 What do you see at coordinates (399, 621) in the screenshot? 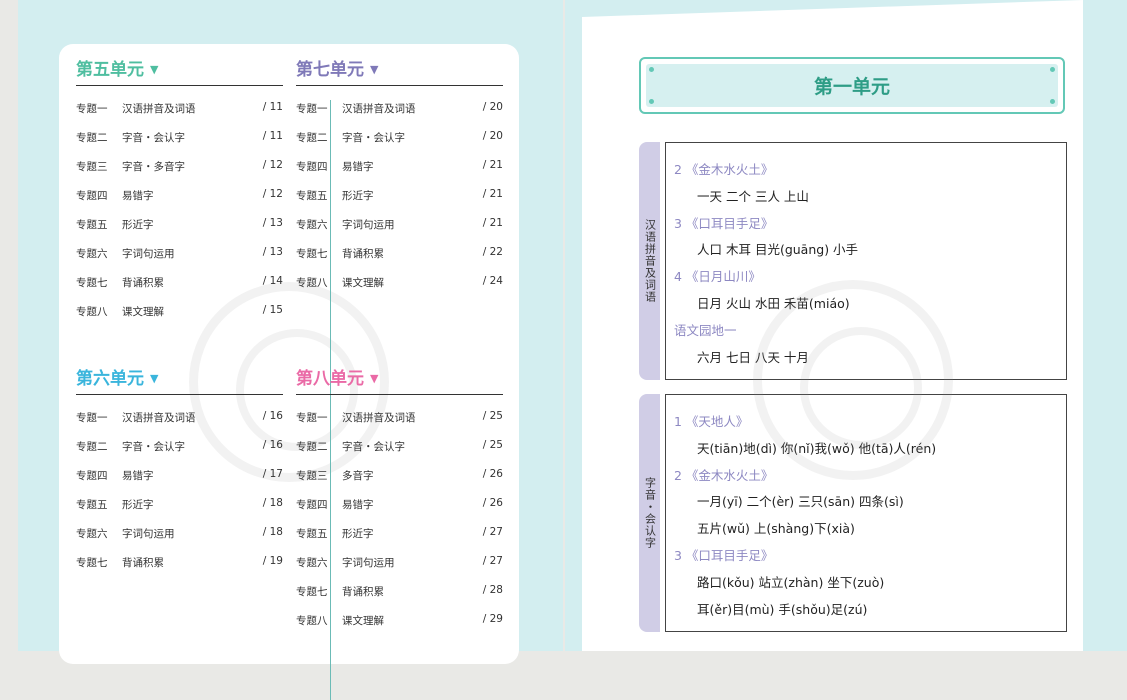
I see `toc-row: 专题八 课文理解 / 29` at bounding box center [399, 621].